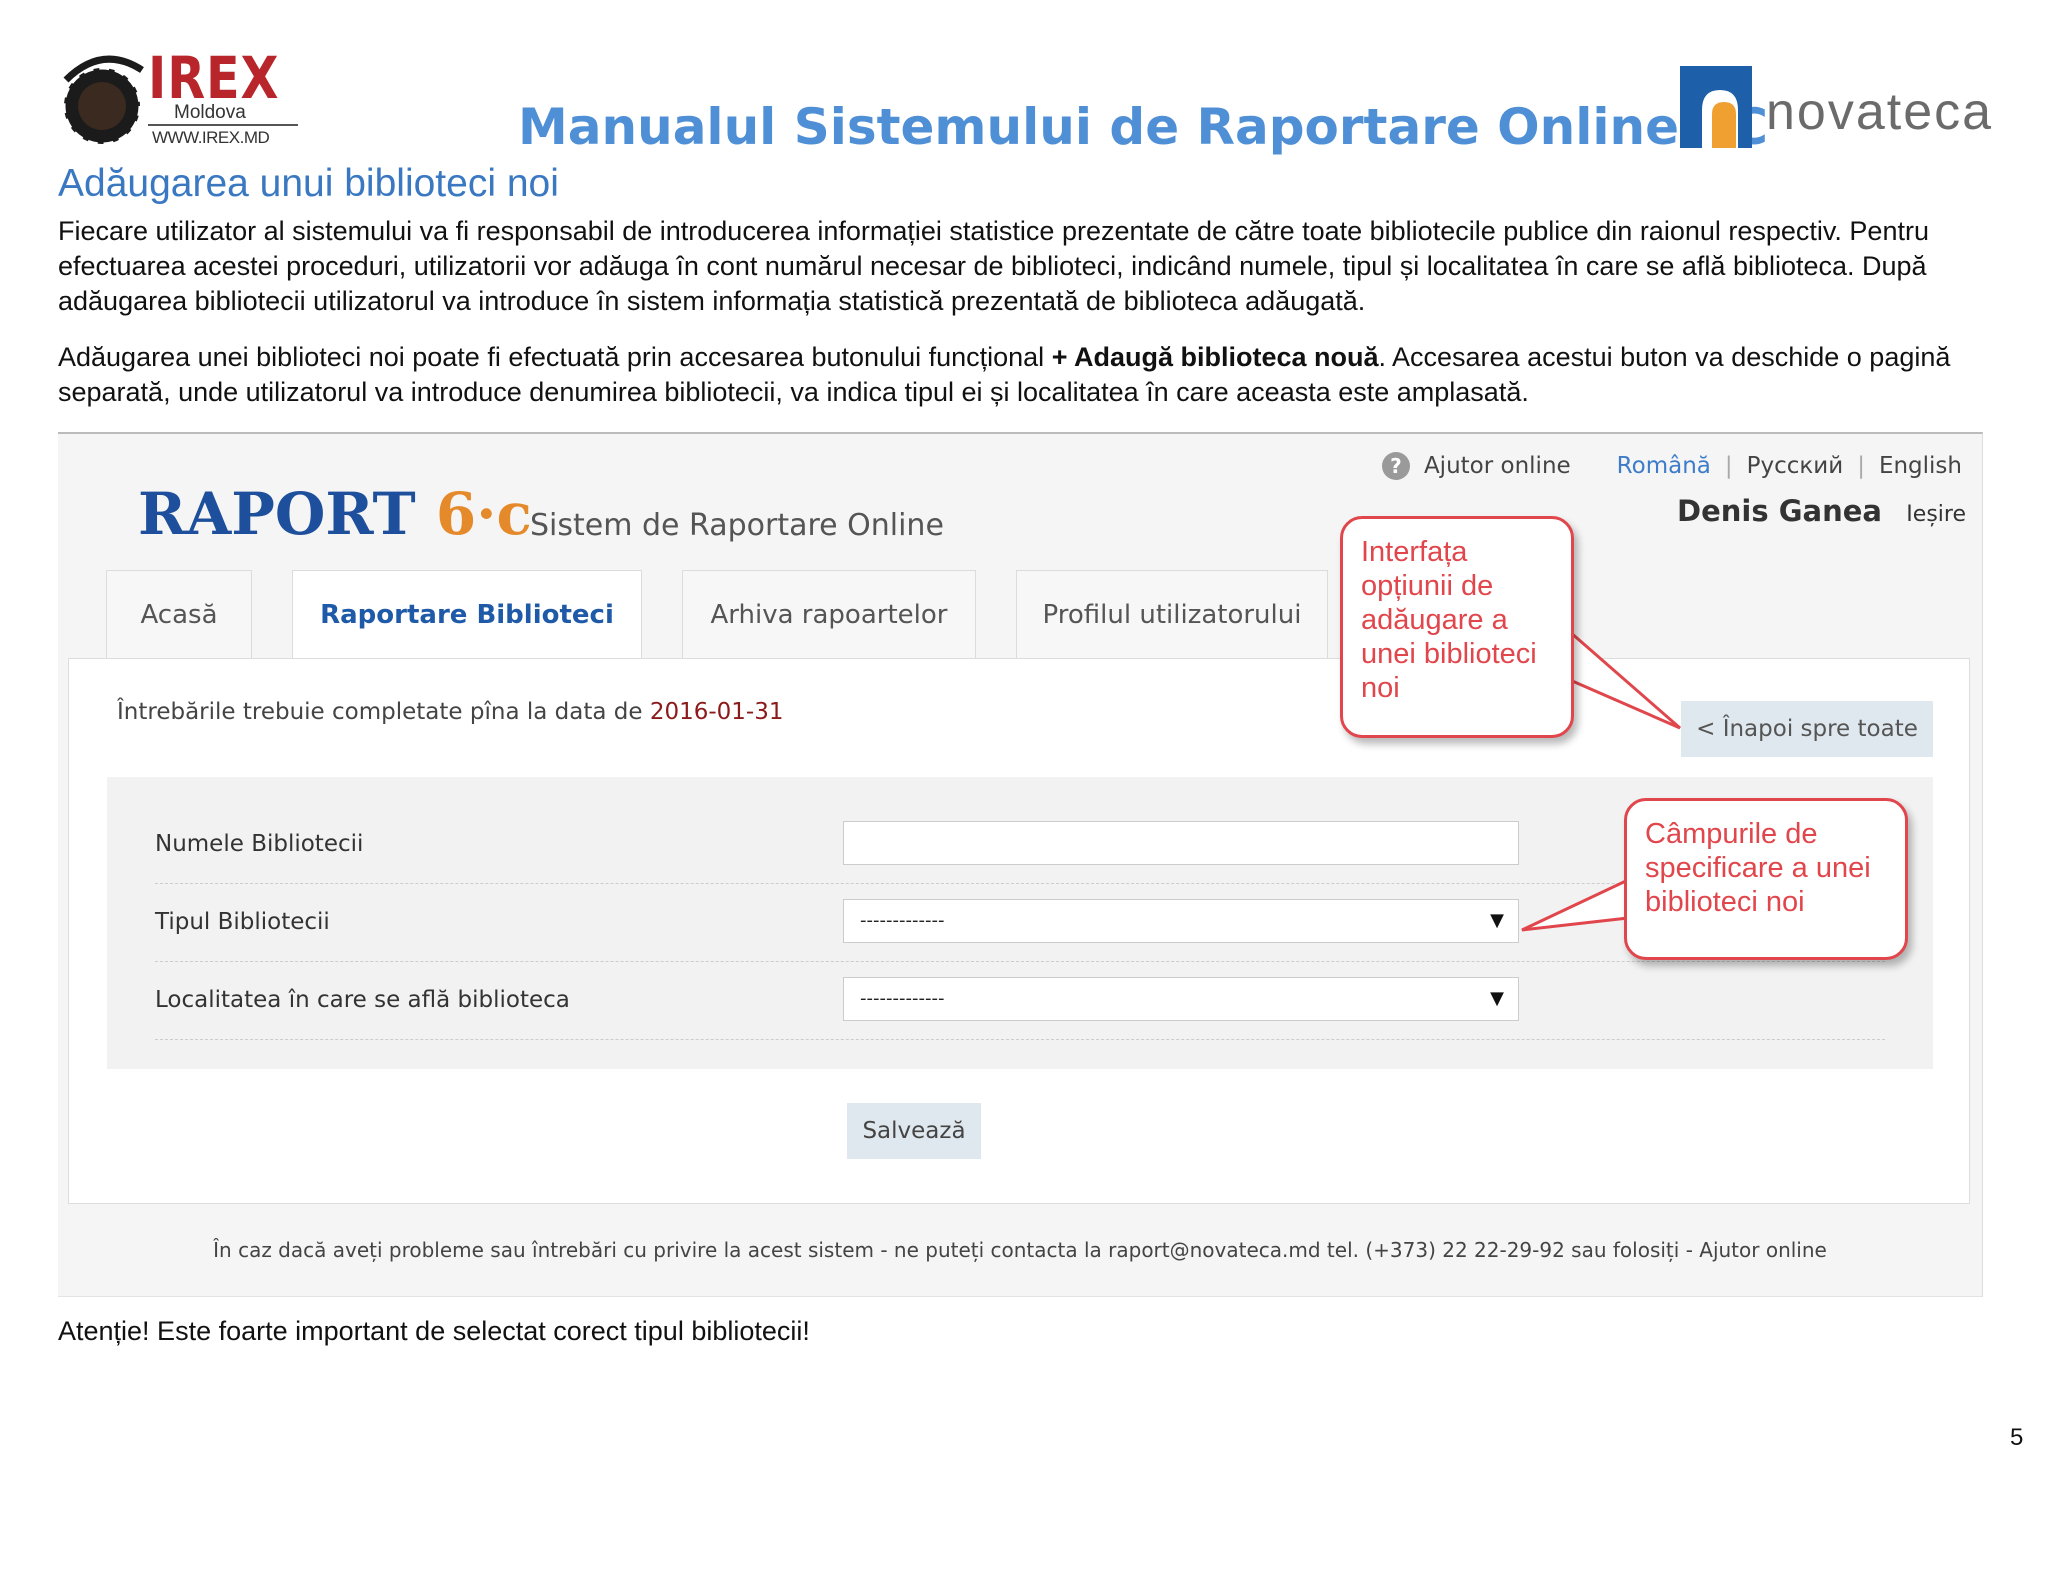  I want to click on raport-6c-logo: RAPORT 6·c, so click(335, 514).